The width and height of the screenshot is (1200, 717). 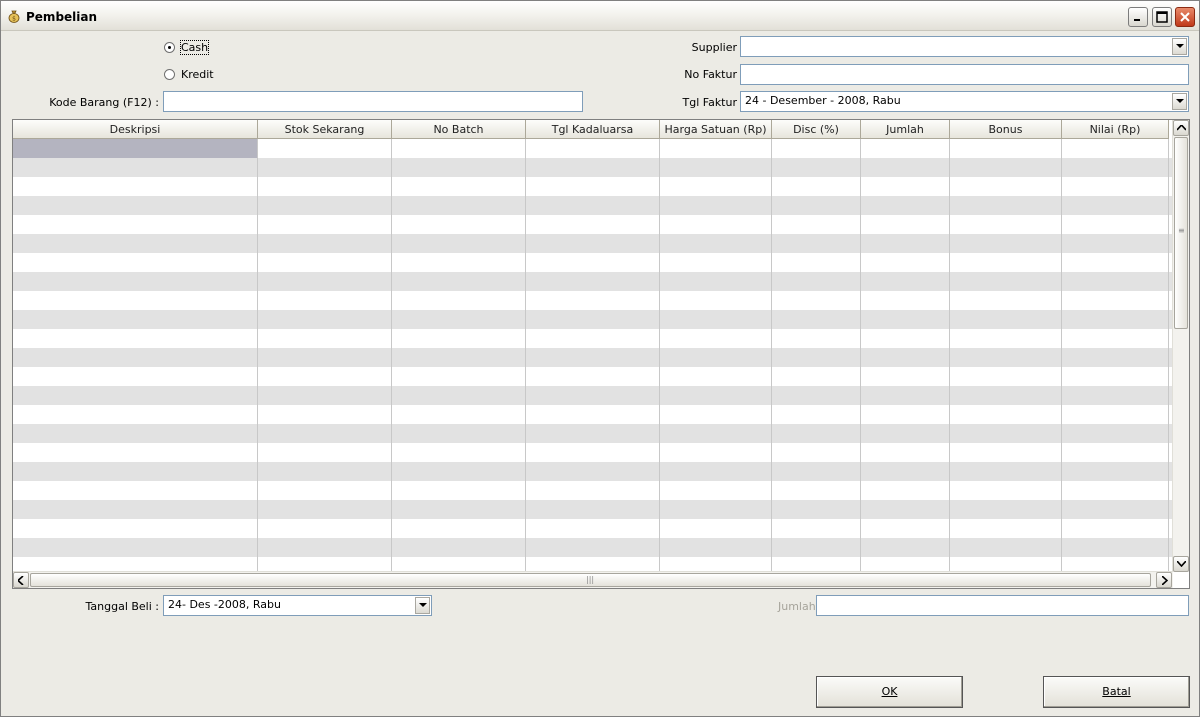 I want to click on horizontal-scrollbar: |||, so click(x=593, y=579).